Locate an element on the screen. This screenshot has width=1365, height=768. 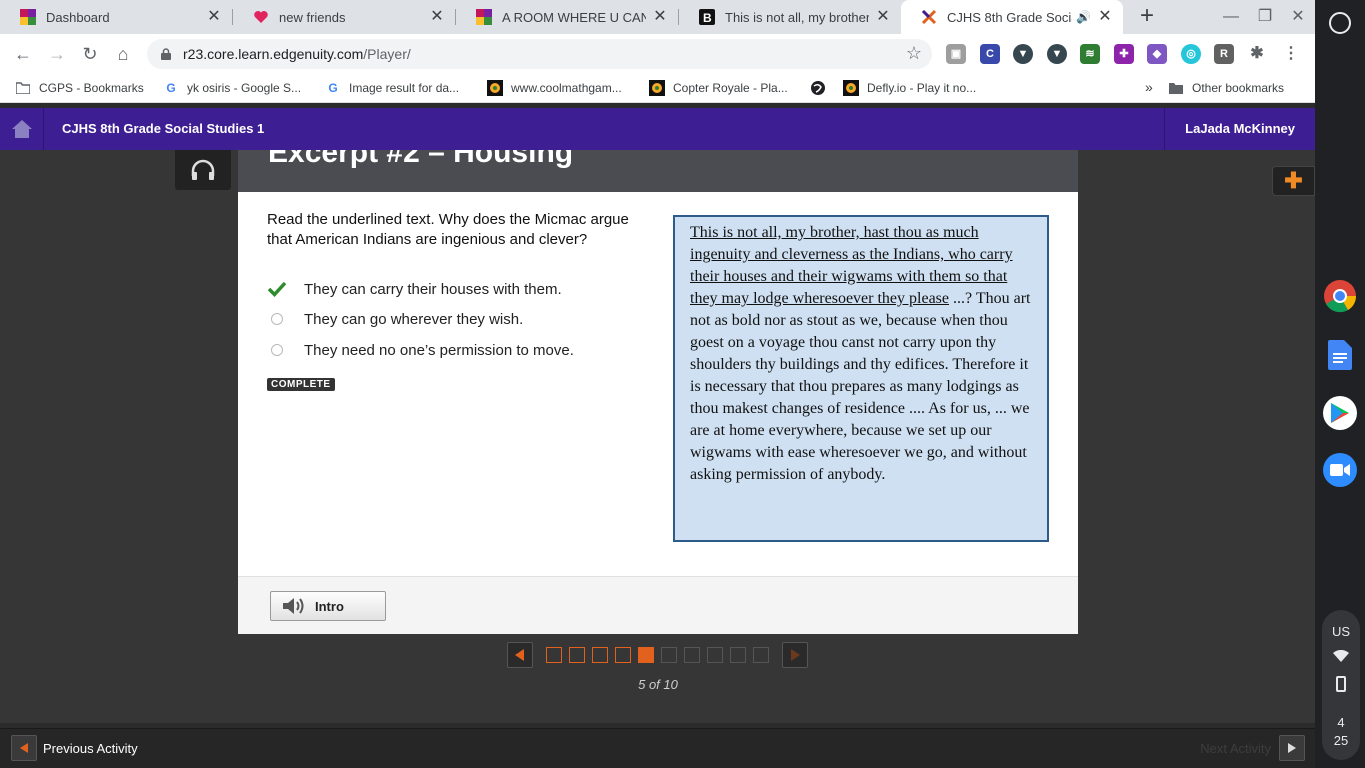
bookmark-cgps: CGPS - Bookmarks is located at coordinates (79, 88).